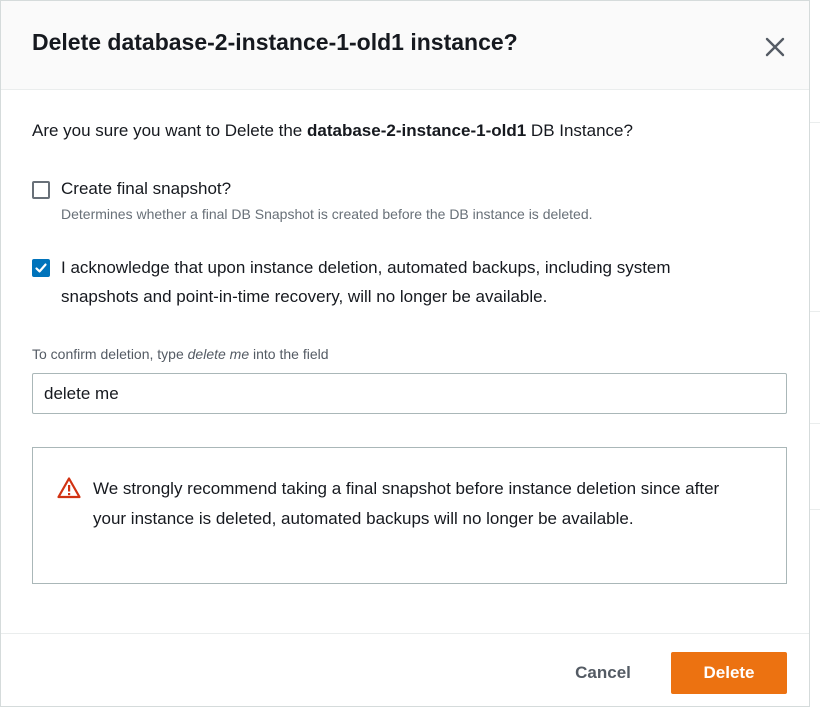  What do you see at coordinates (110, 354) in the screenshot?
I see `confirm-label-prefix: To confirm deletion, type` at bounding box center [110, 354].